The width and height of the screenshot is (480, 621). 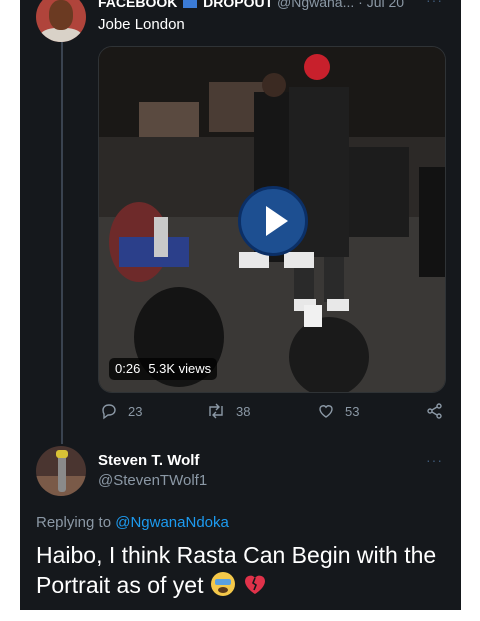 I want to click on play-button, so click(x=273, y=221).